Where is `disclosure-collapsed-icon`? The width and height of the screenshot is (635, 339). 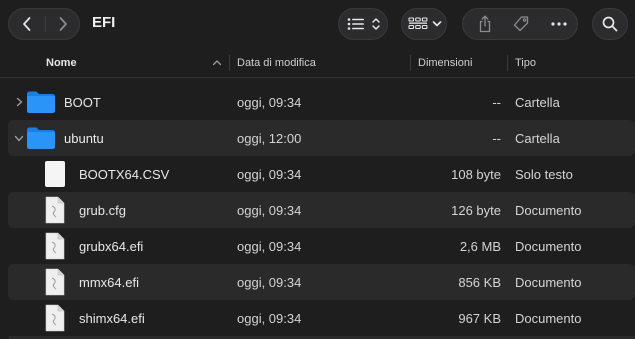 disclosure-collapsed-icon is located at coordinates (19, 102).